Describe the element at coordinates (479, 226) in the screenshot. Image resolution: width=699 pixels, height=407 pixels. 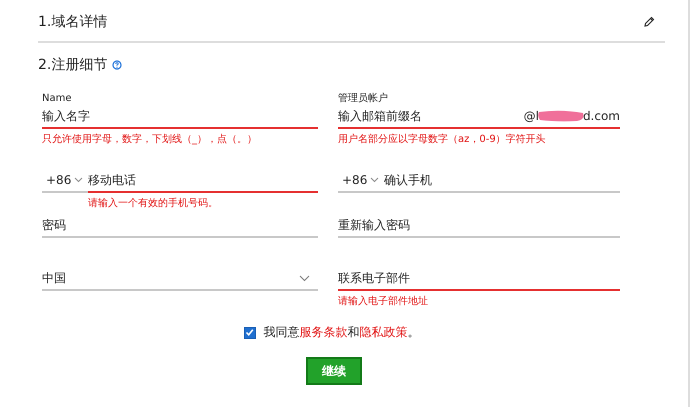
I see `input-field: 重新输入密码` at that location.